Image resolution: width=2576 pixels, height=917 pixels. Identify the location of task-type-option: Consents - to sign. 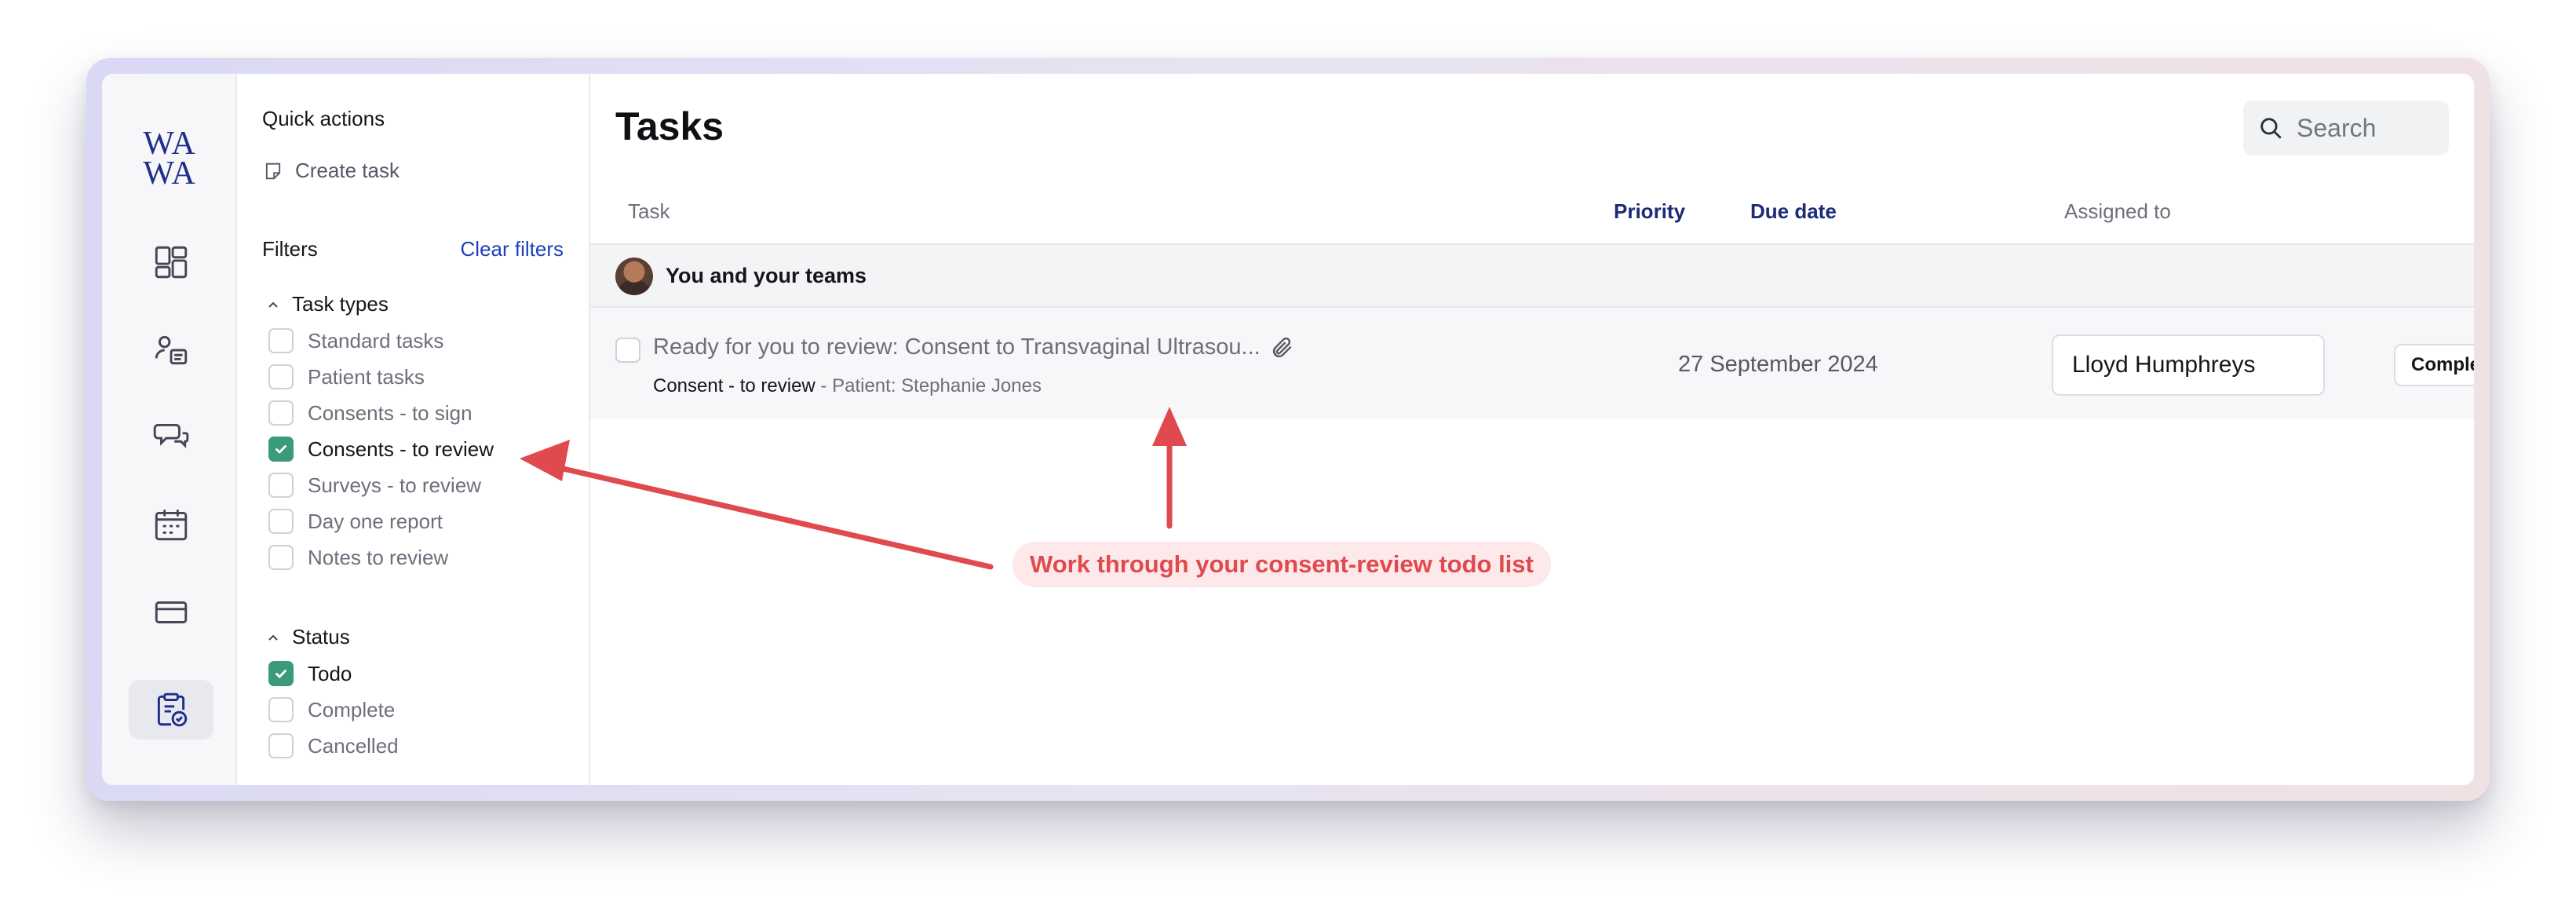
(370, 413).